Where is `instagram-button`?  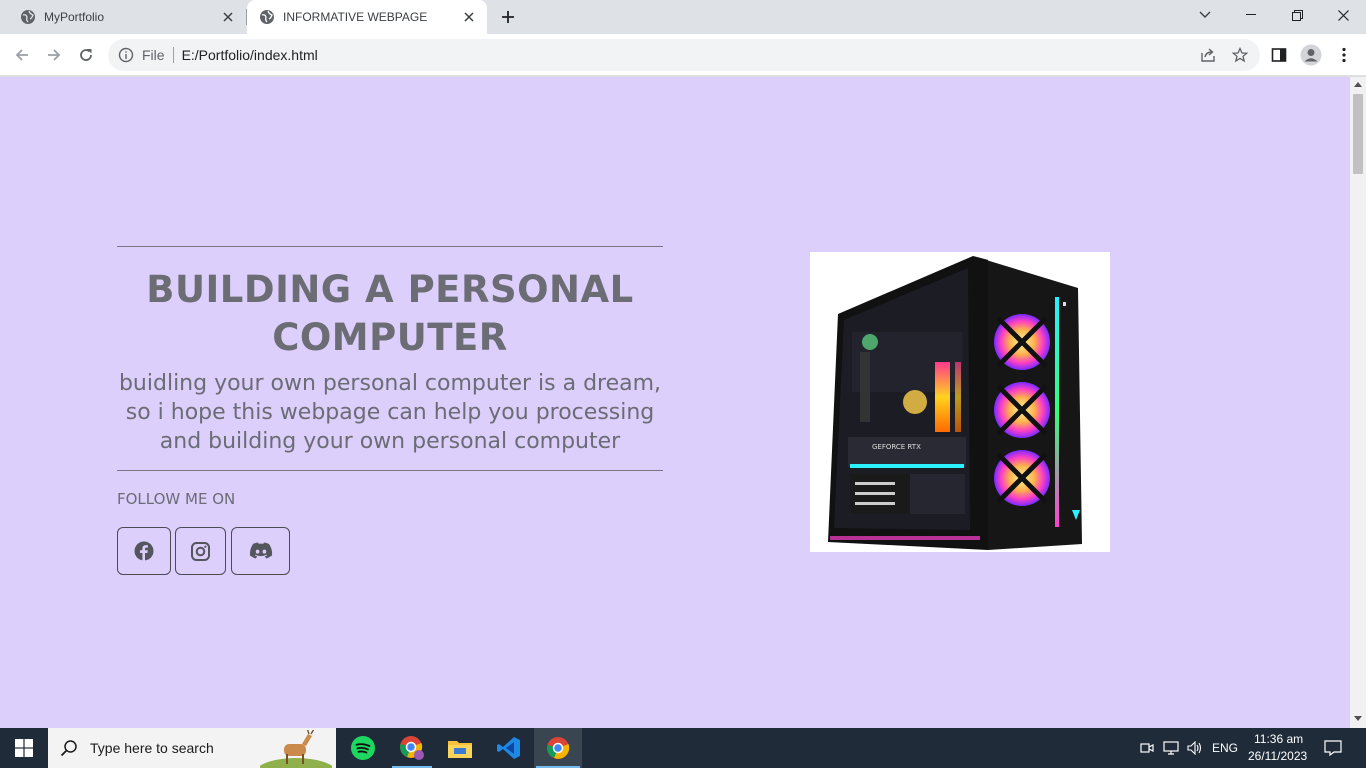 instagram-button is located at coordinates (200, 551).